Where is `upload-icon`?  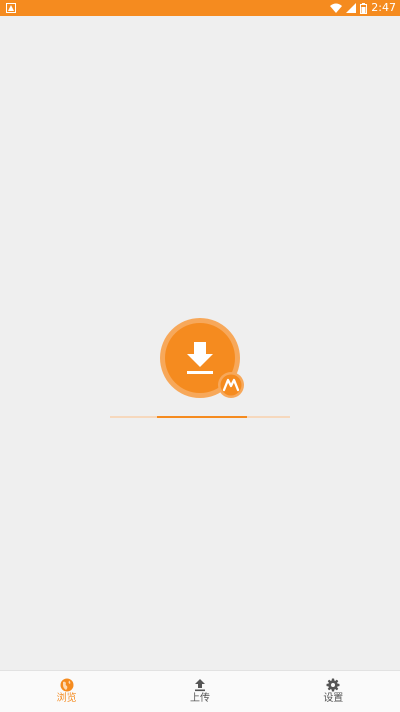 upload-icon is located at coordinates (199, 685).